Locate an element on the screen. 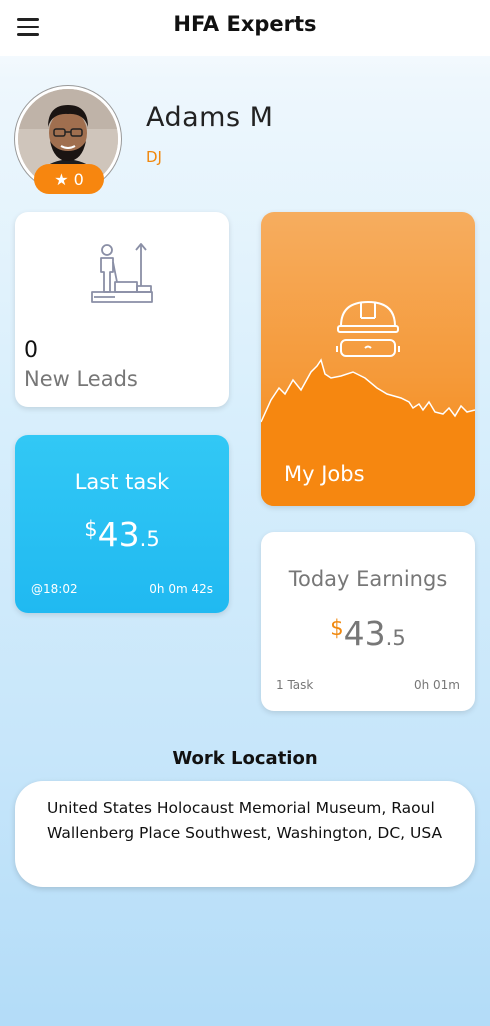 The width and height of the screenshot is (490, 1026). last-task-duration: 0h 0m 42s is located at coordinates (181, 589).